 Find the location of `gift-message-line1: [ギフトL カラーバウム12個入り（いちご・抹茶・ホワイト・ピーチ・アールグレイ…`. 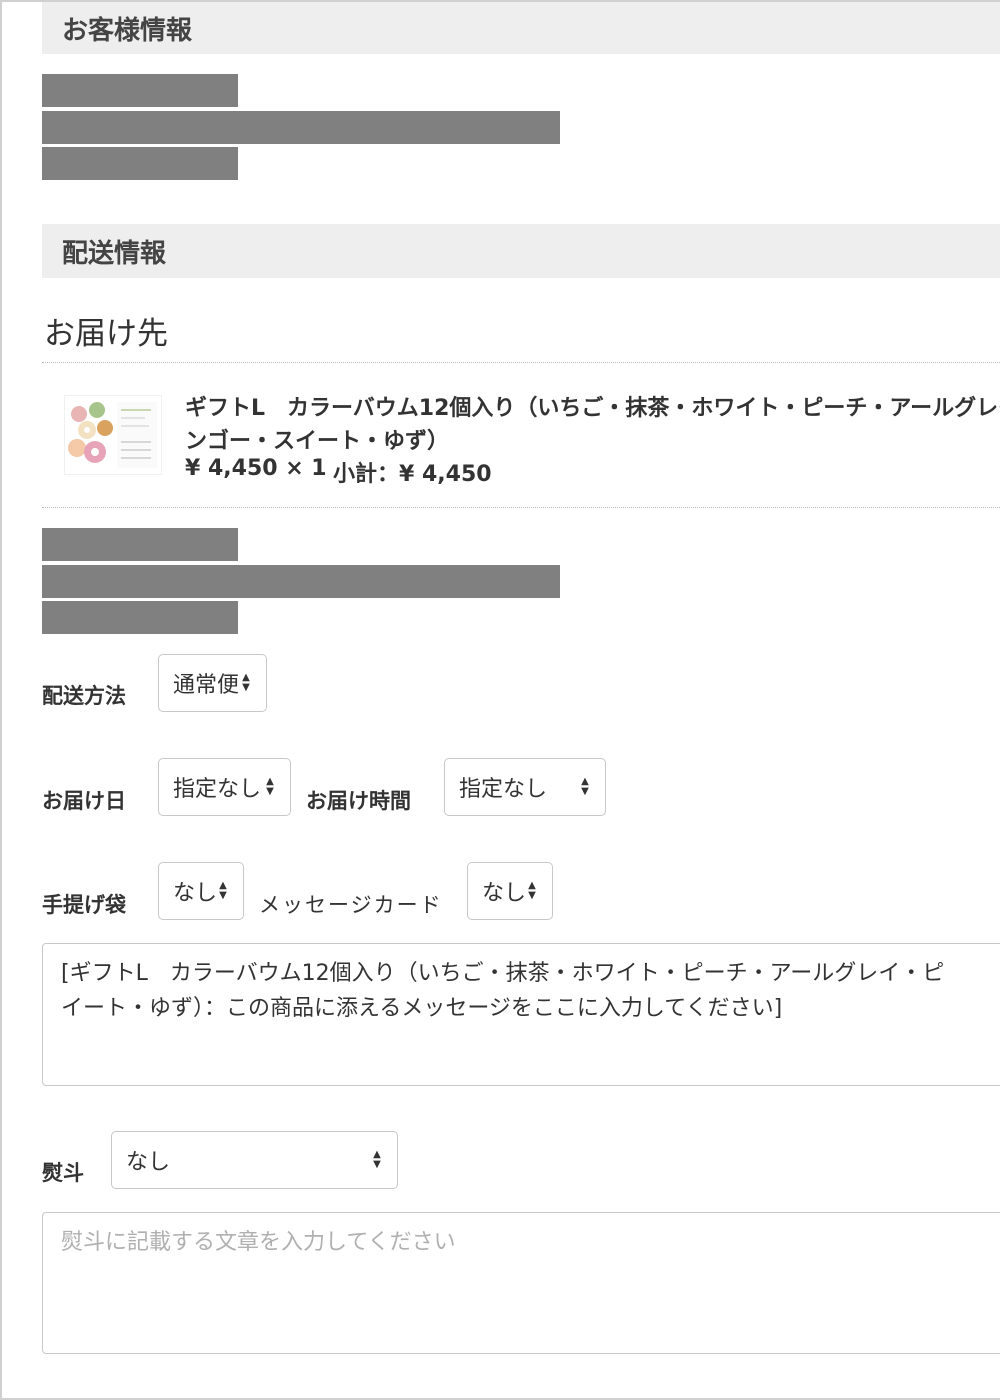

gift-message-line1: [ギフトL カラーバウム12個入り（いちご・抹茶・ホワイト・ピーチ・アールグレイ… is located at coordinates (503, 973).